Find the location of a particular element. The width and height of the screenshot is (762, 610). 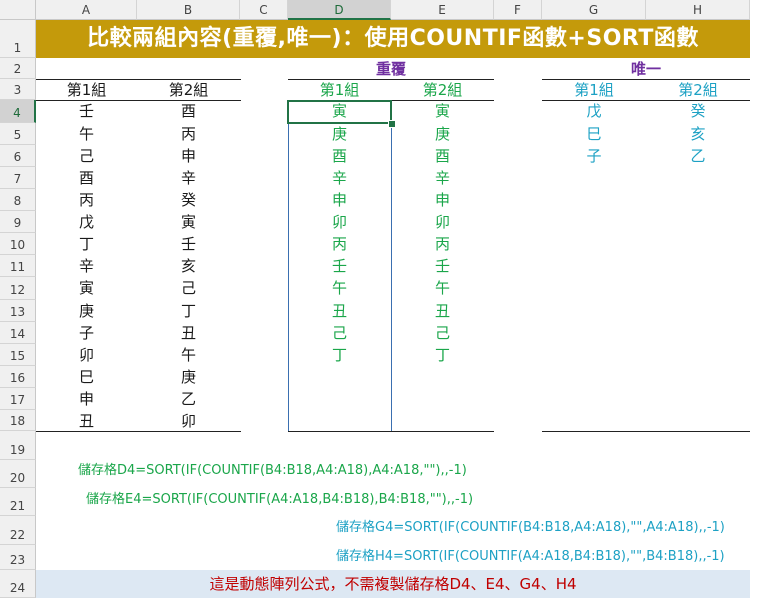

row-header-20: 20 is located at coordinates (18, 474).